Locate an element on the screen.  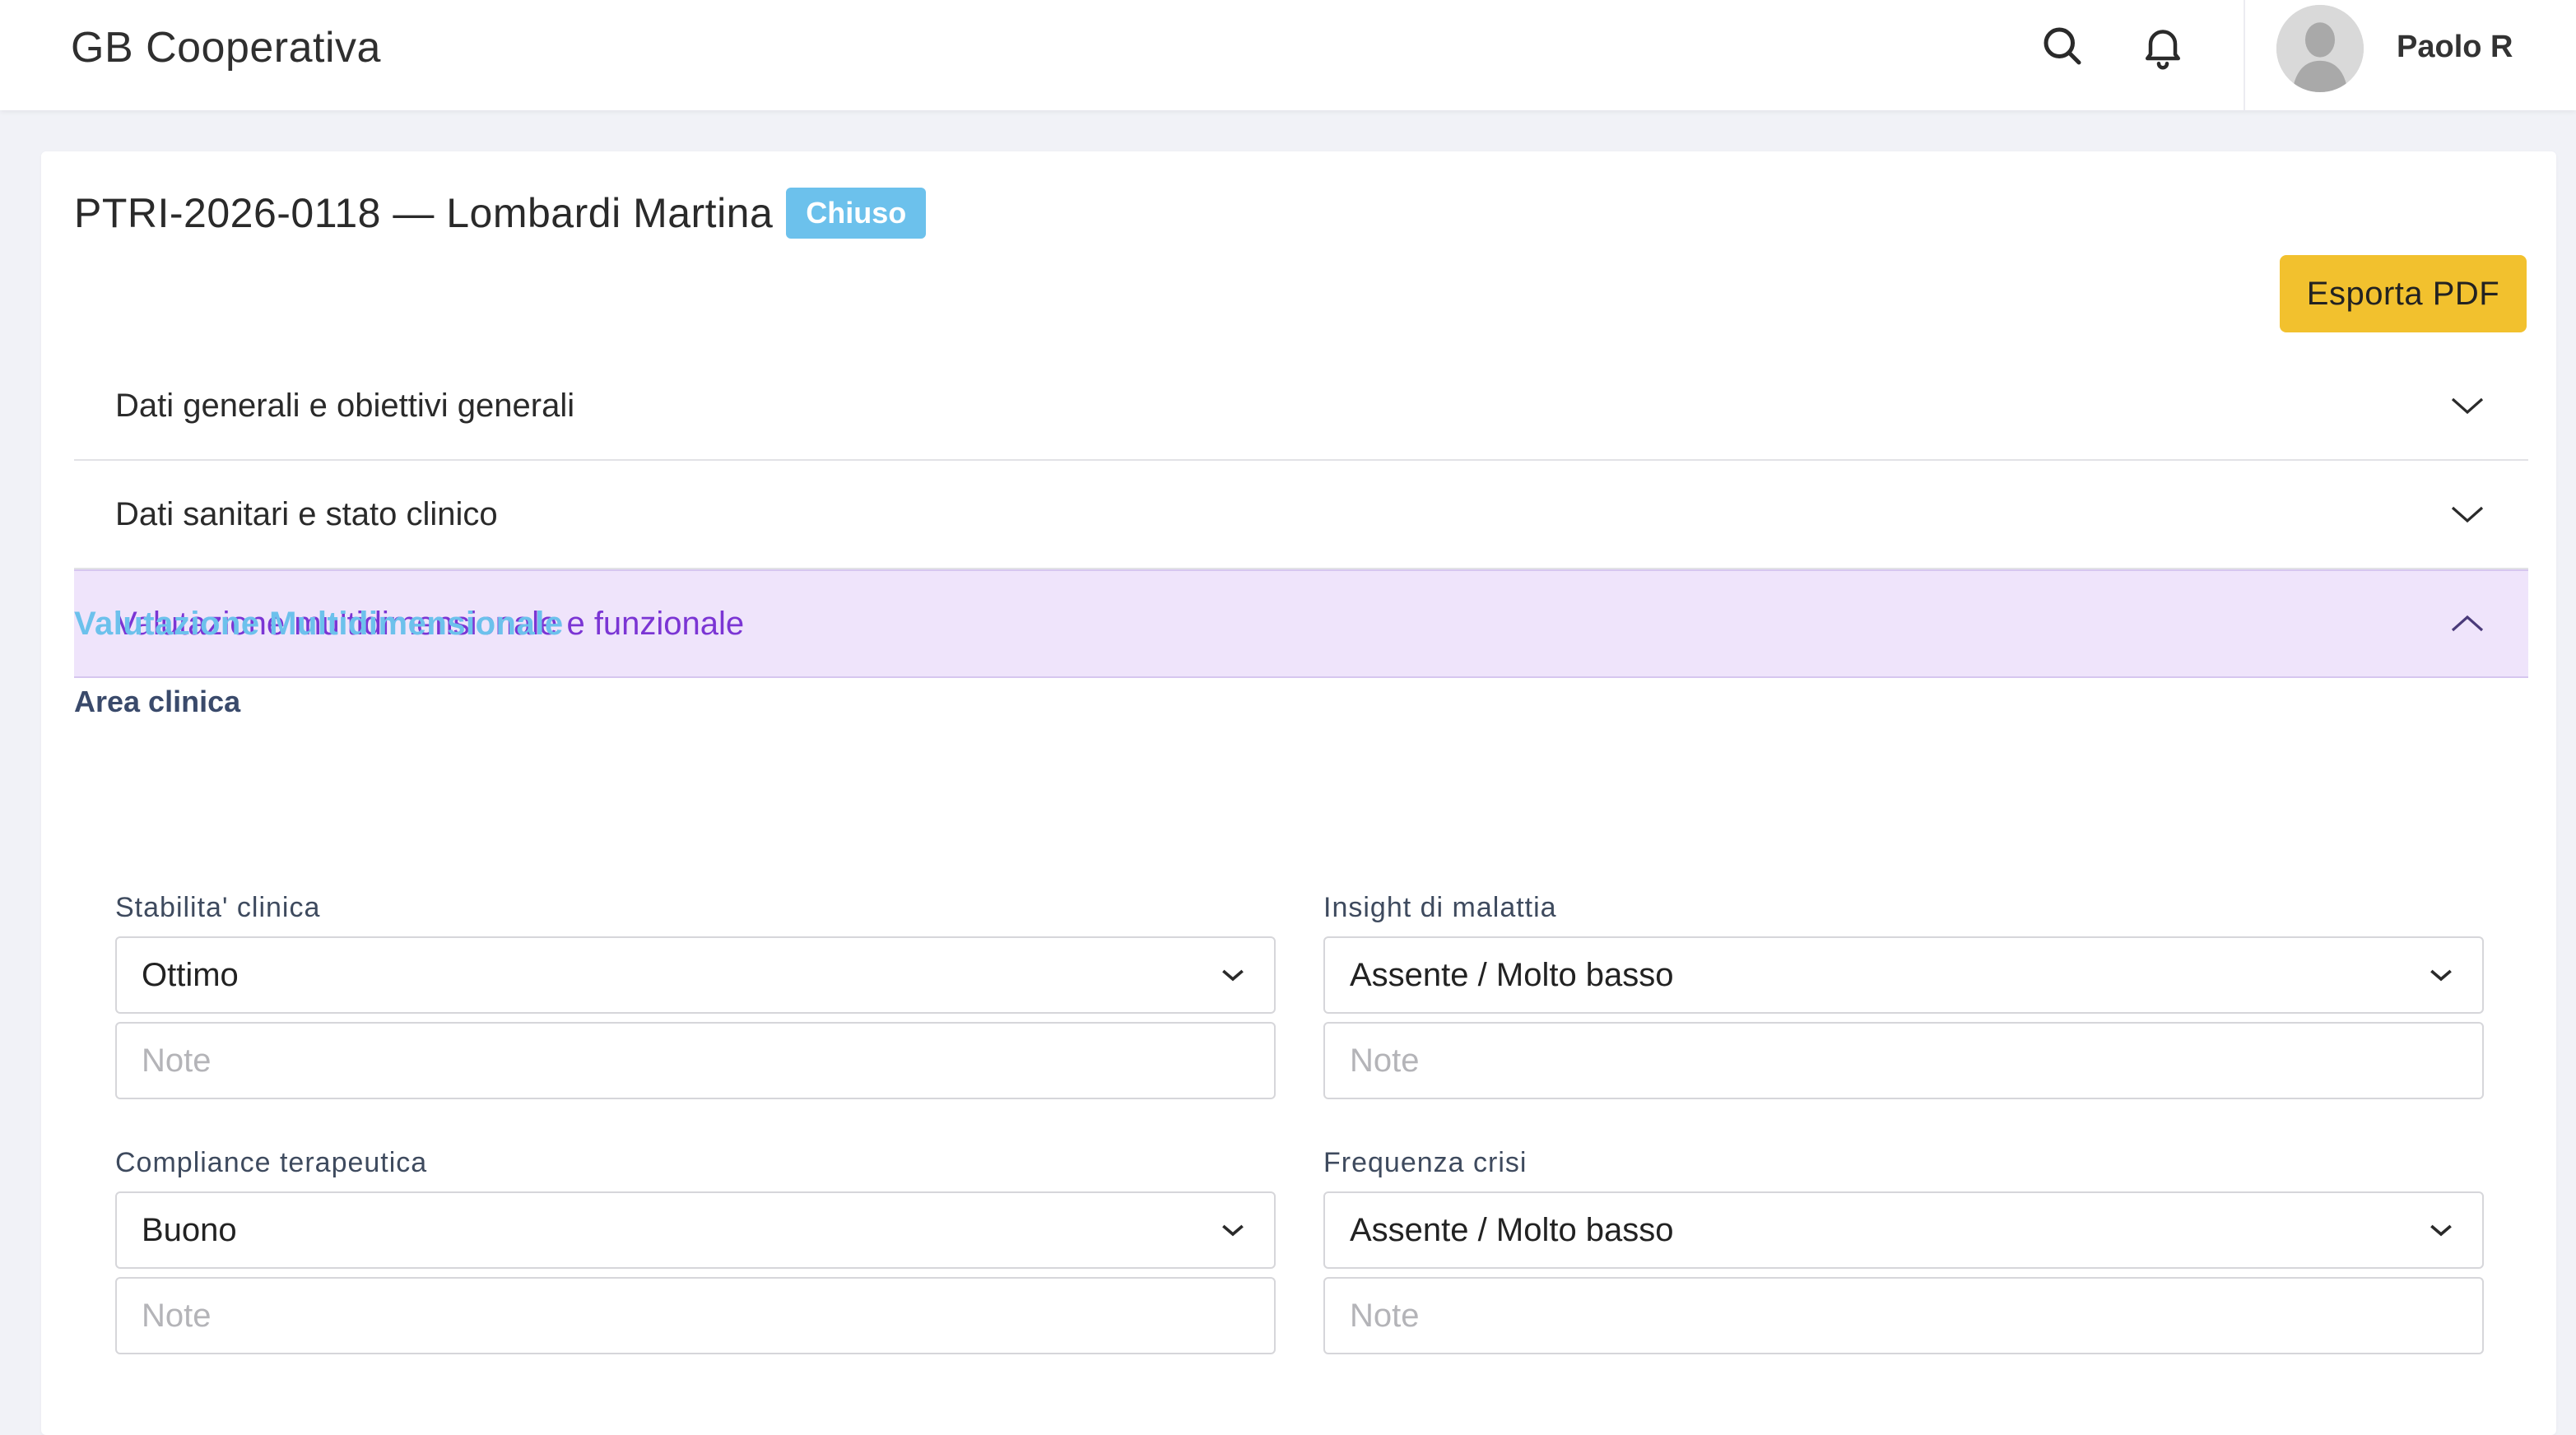
title-row: PTRI-2026-0118 — Lombardi Martina Chiuso is located at coordinates (500, 213).